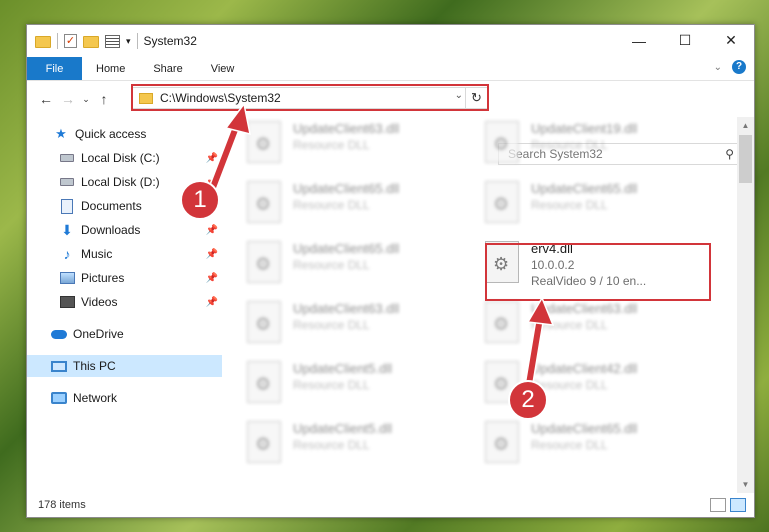 The height and width of the screenshot is (532, 769). Describe the element at coordinates (95, 398) in the screenshot. I see `sidebar-item-label: Network` at that location.